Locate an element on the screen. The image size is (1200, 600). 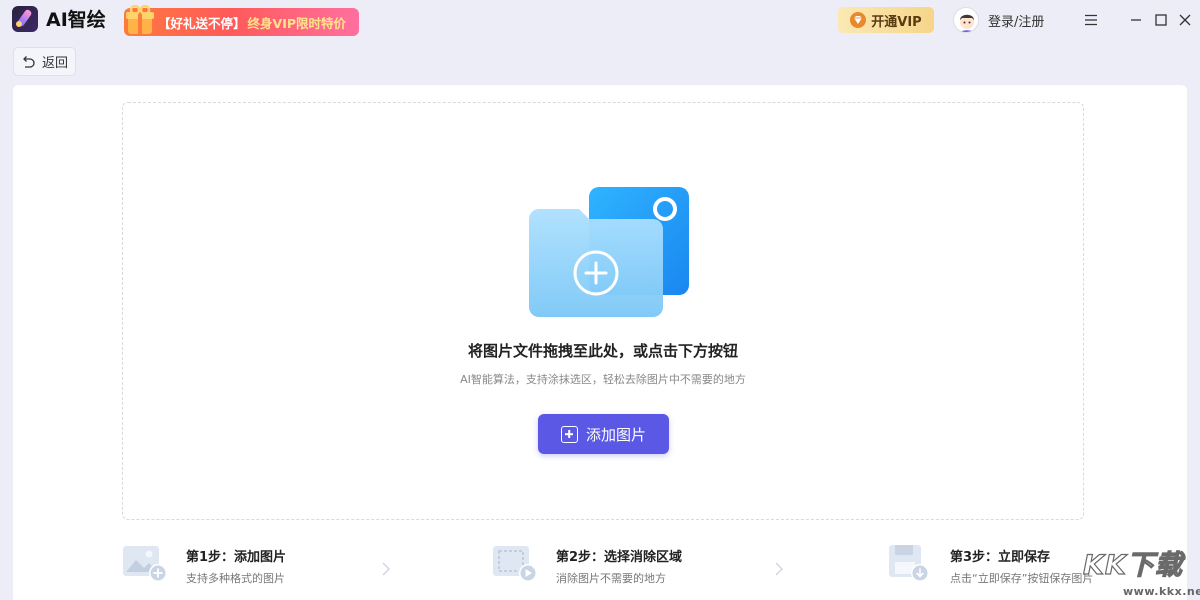
step-1-desc: 支持多种格式的图片 is located at coordinates (235, 578).